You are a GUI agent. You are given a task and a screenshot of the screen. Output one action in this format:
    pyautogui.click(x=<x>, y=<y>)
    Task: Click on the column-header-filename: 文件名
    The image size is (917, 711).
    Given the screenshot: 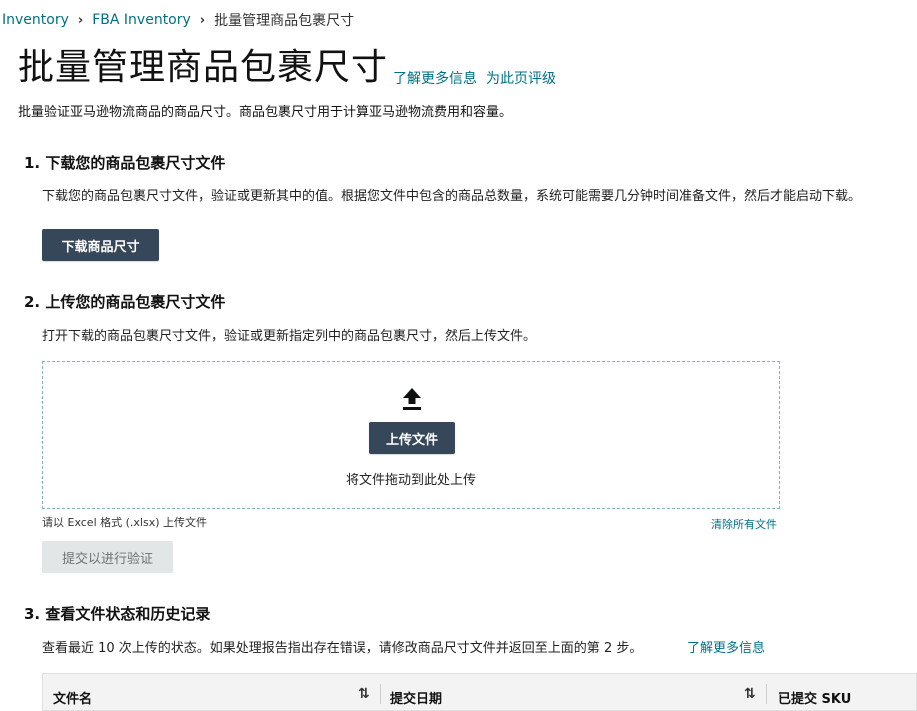 What is the action you would take?
    pyautogui.click(x=72, y=697)
    